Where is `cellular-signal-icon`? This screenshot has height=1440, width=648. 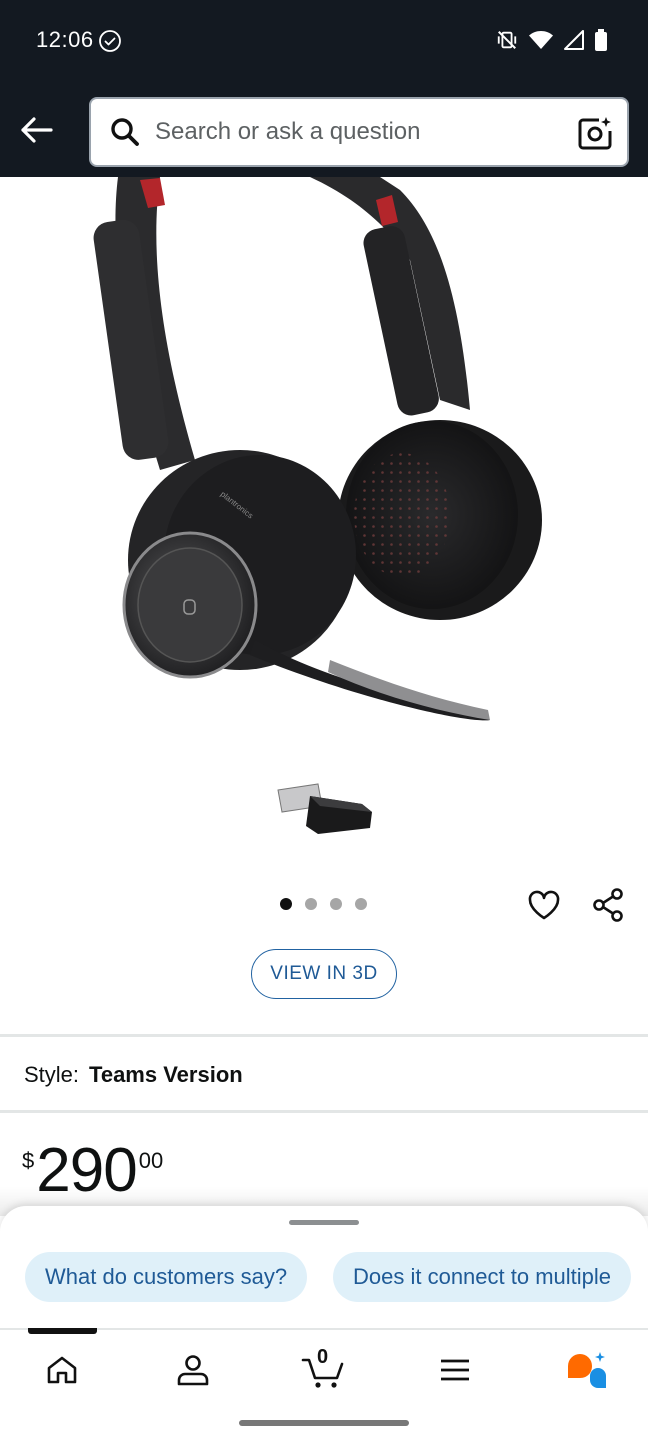
cellular-signal-icon is located at coordinates (574, 40).